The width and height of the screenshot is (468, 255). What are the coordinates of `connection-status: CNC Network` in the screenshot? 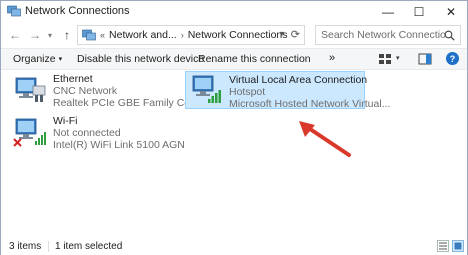 It's located at (85, 91).